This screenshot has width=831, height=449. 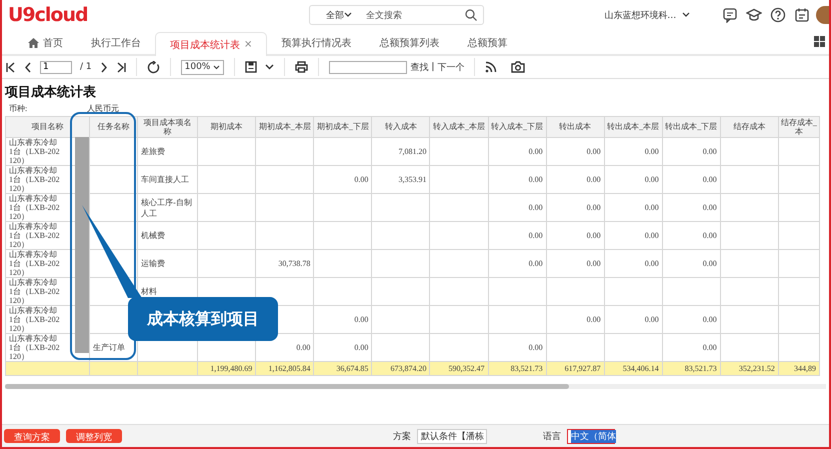 I want to click on page-field: 1, so click(x=56, y=67).